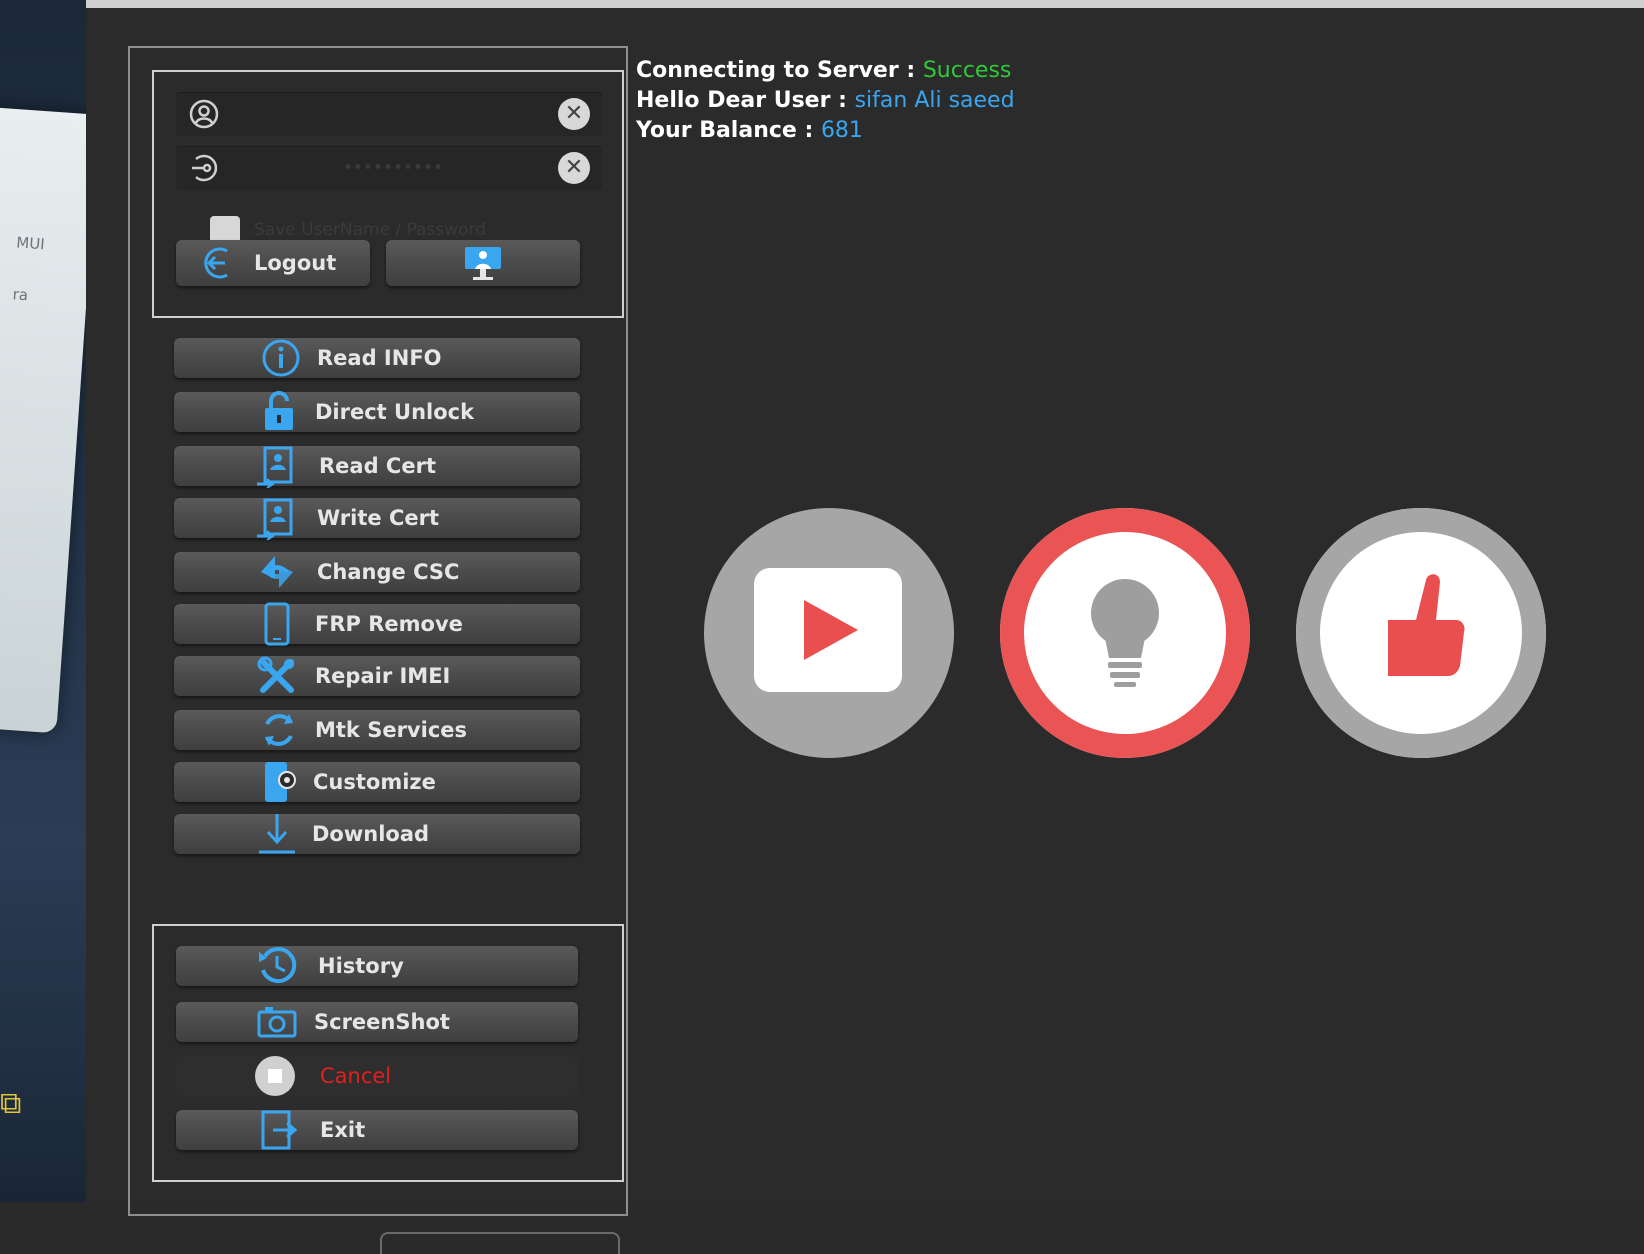 The height and width of the screenshot is (1254, 1644). Describe the element at coordinates (934, 100) in the screenshot. I see `user-name-value: sifan Ali saeed` at that location.